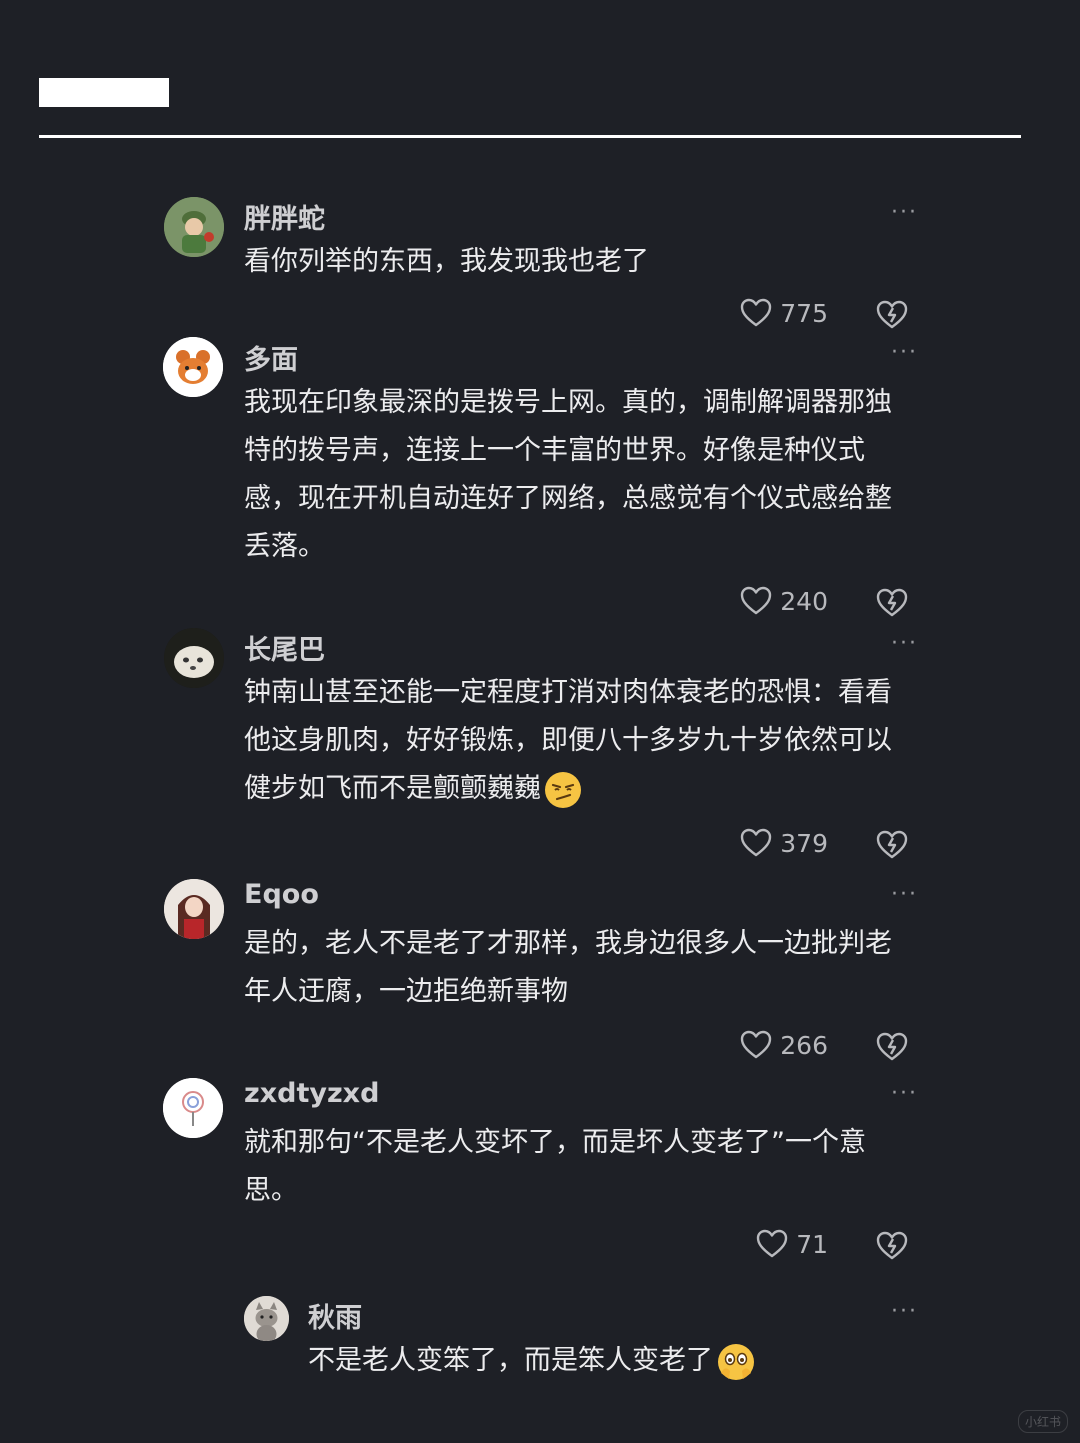  I want to click on comment-username: 胖胖蛇, so click(284, 216).